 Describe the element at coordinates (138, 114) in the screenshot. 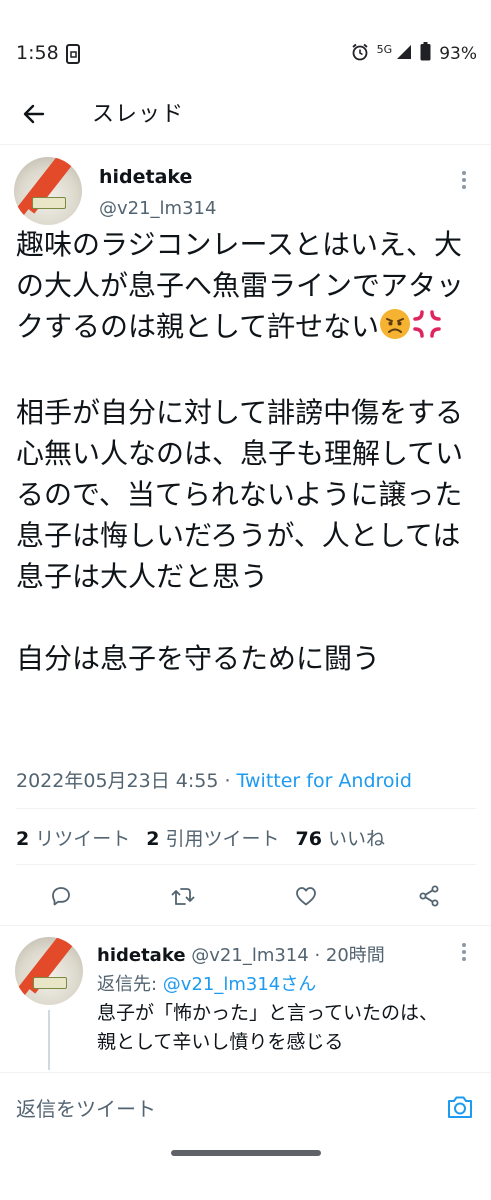

I see `page-title: スレッド` at that location.